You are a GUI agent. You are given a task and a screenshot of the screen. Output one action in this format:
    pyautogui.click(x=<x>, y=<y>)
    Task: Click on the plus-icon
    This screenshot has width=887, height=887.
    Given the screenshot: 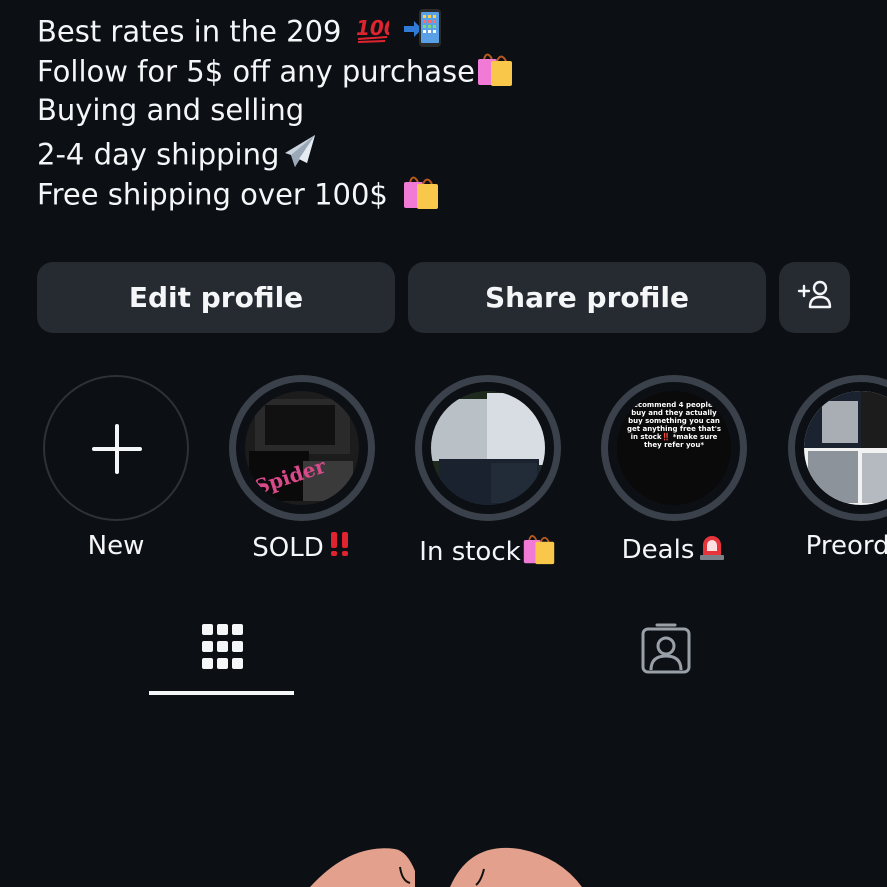 What is the action you would take?
    pyautogui.click(x=117, y=449)
    